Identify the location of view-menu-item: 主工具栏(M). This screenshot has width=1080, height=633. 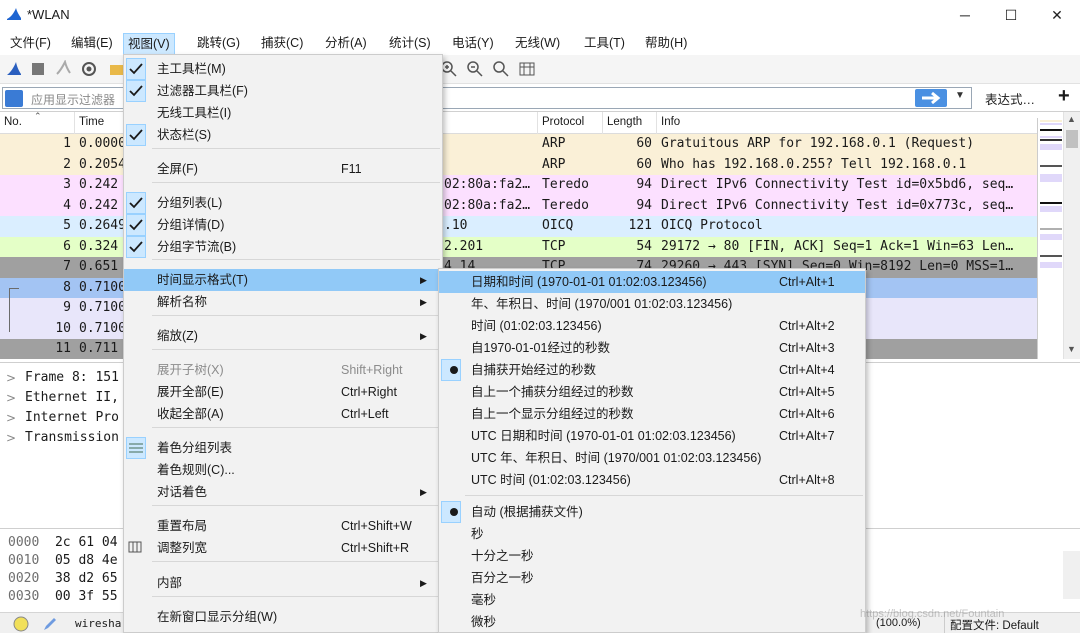
(283, 69).